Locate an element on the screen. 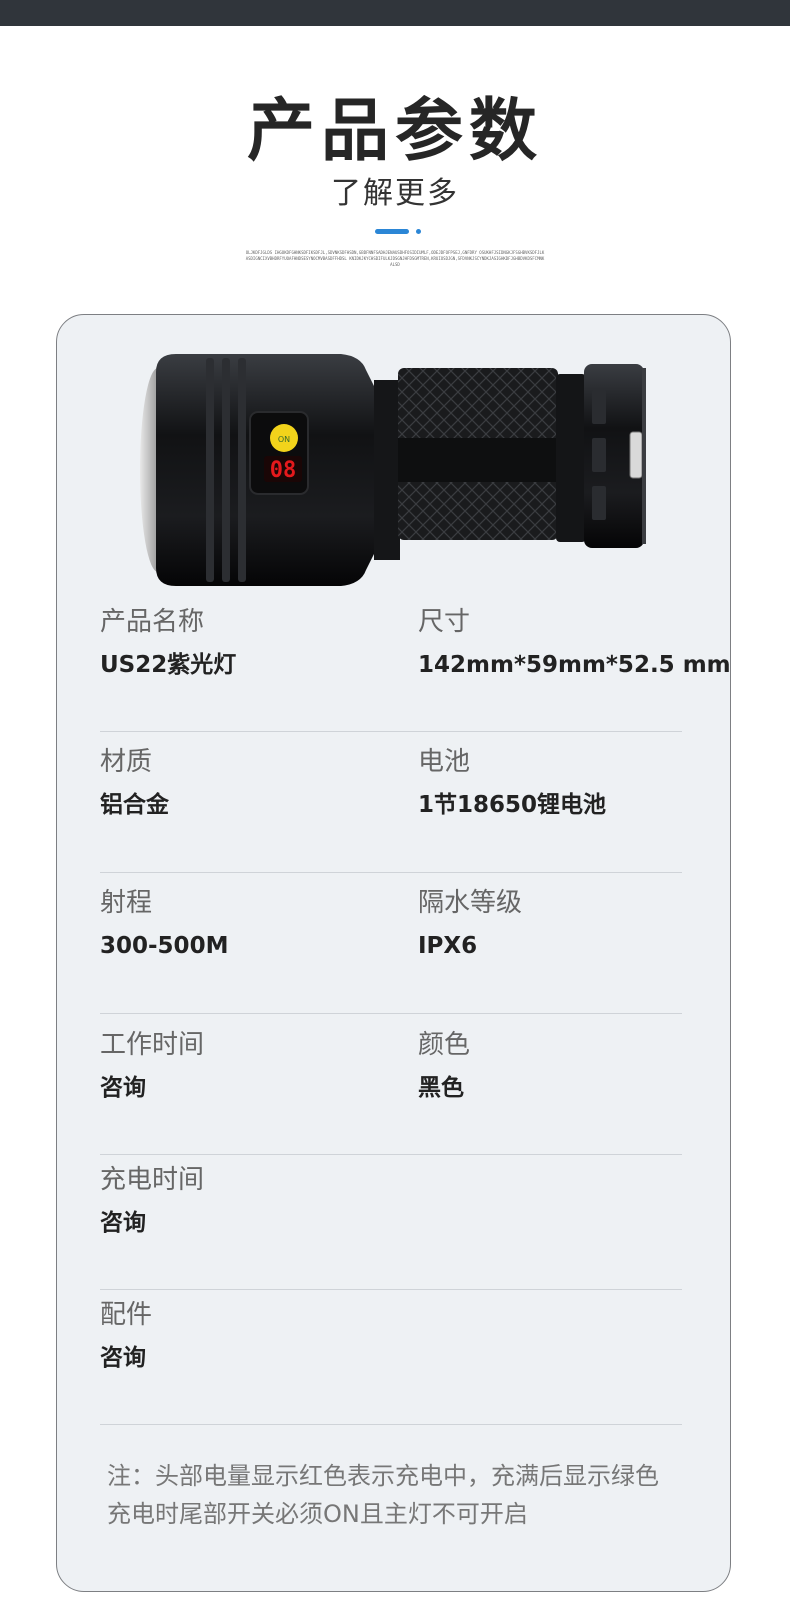 The height and width of the screenshot is (1618, 790). spec-label: 充电时间 is located at coordinates (152, 1180).